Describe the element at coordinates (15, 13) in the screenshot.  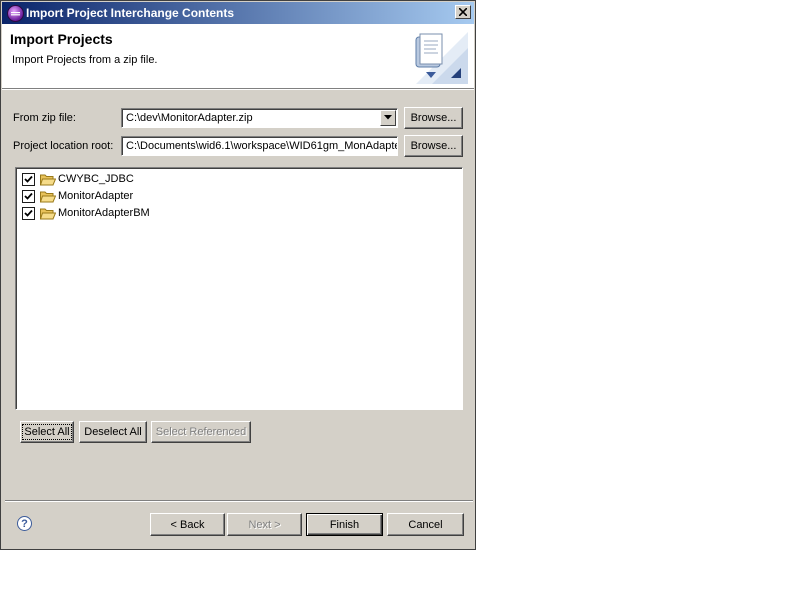
I see `eclipse-icon` at that location.